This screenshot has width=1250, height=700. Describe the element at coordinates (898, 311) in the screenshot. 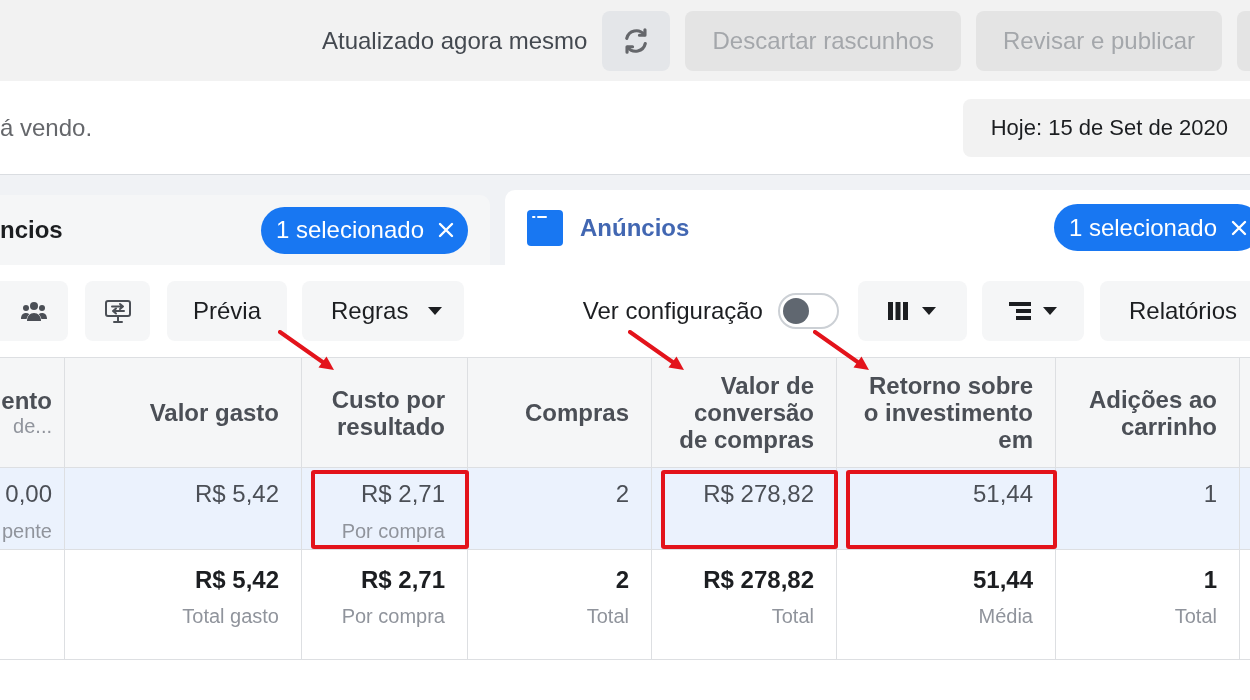

I see `columns-icon` at that location.